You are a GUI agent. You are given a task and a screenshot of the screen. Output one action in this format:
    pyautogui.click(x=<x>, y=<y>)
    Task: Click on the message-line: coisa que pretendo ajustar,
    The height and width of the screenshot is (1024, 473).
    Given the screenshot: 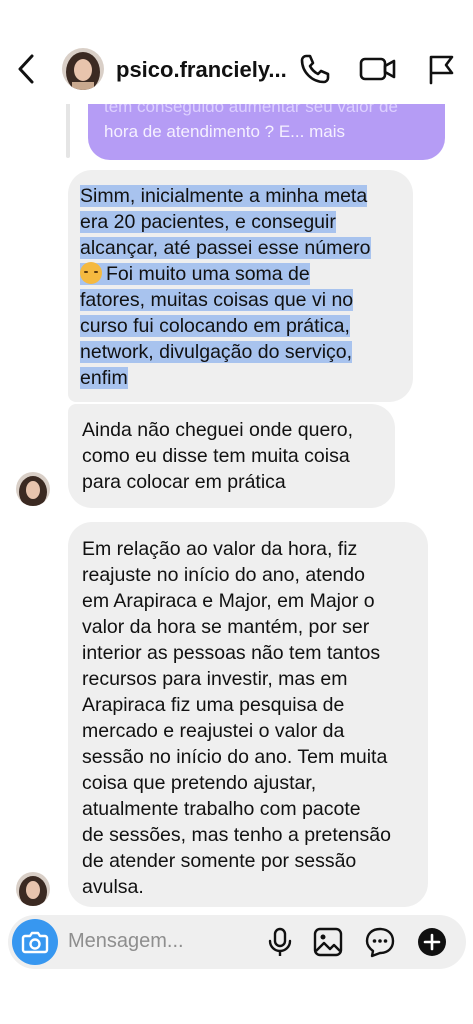 What is the action you would take?
    pyautogui.click(x=199, y=783)
    